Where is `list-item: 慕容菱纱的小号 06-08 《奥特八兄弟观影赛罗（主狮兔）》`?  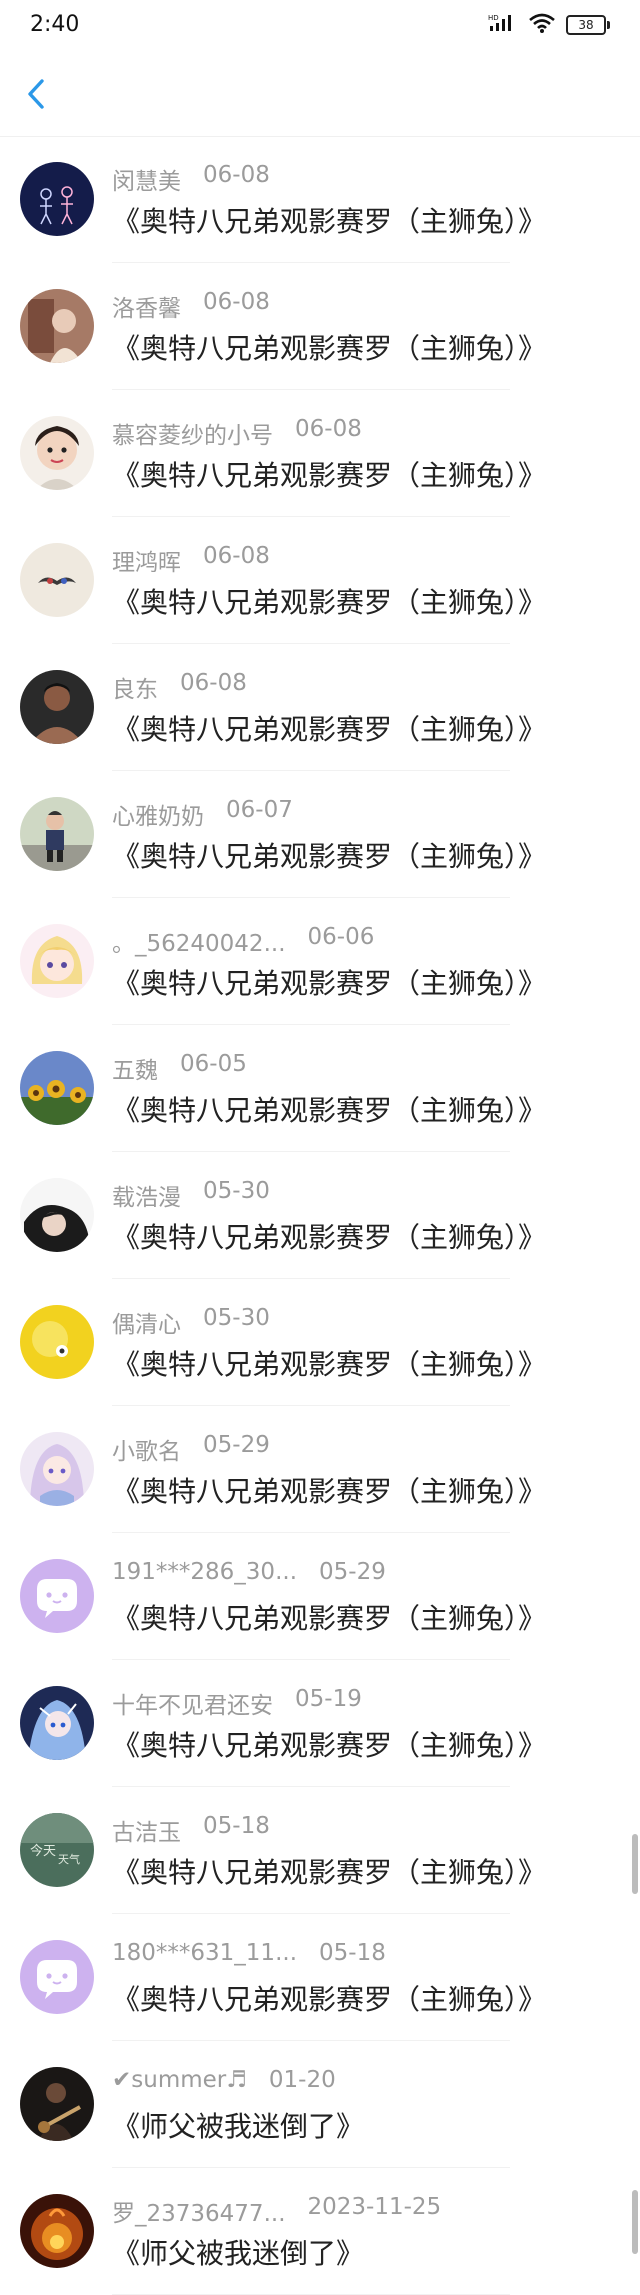
list-item: 慕容菱纱的小号 06-08 《奥特八兄弟观影赛罗（主狮兔）》 is located at coordinates (320, 453).